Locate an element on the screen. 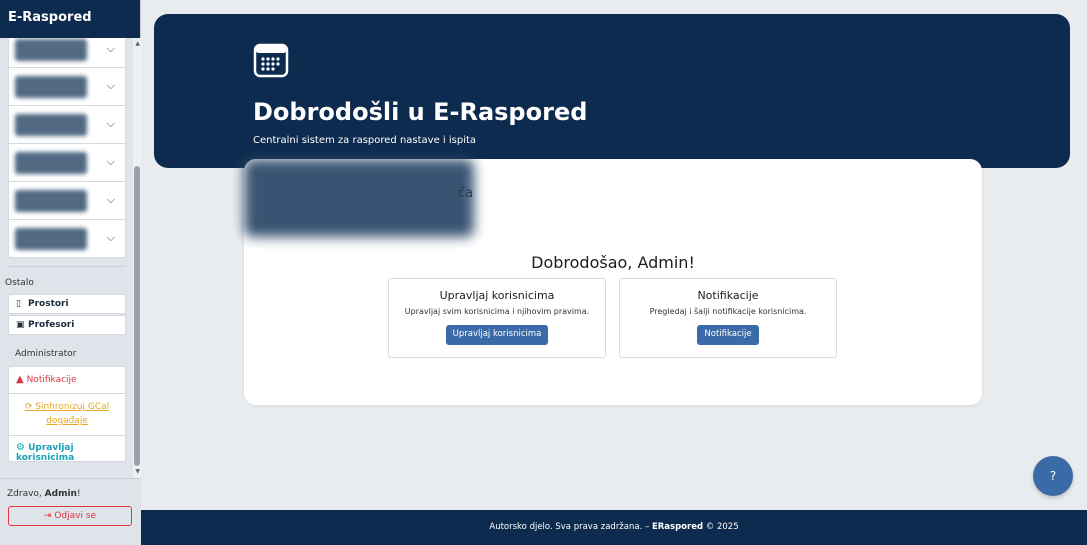 The image size is (1087, 545). help-button: ? is located at coordinates (1053, 476).